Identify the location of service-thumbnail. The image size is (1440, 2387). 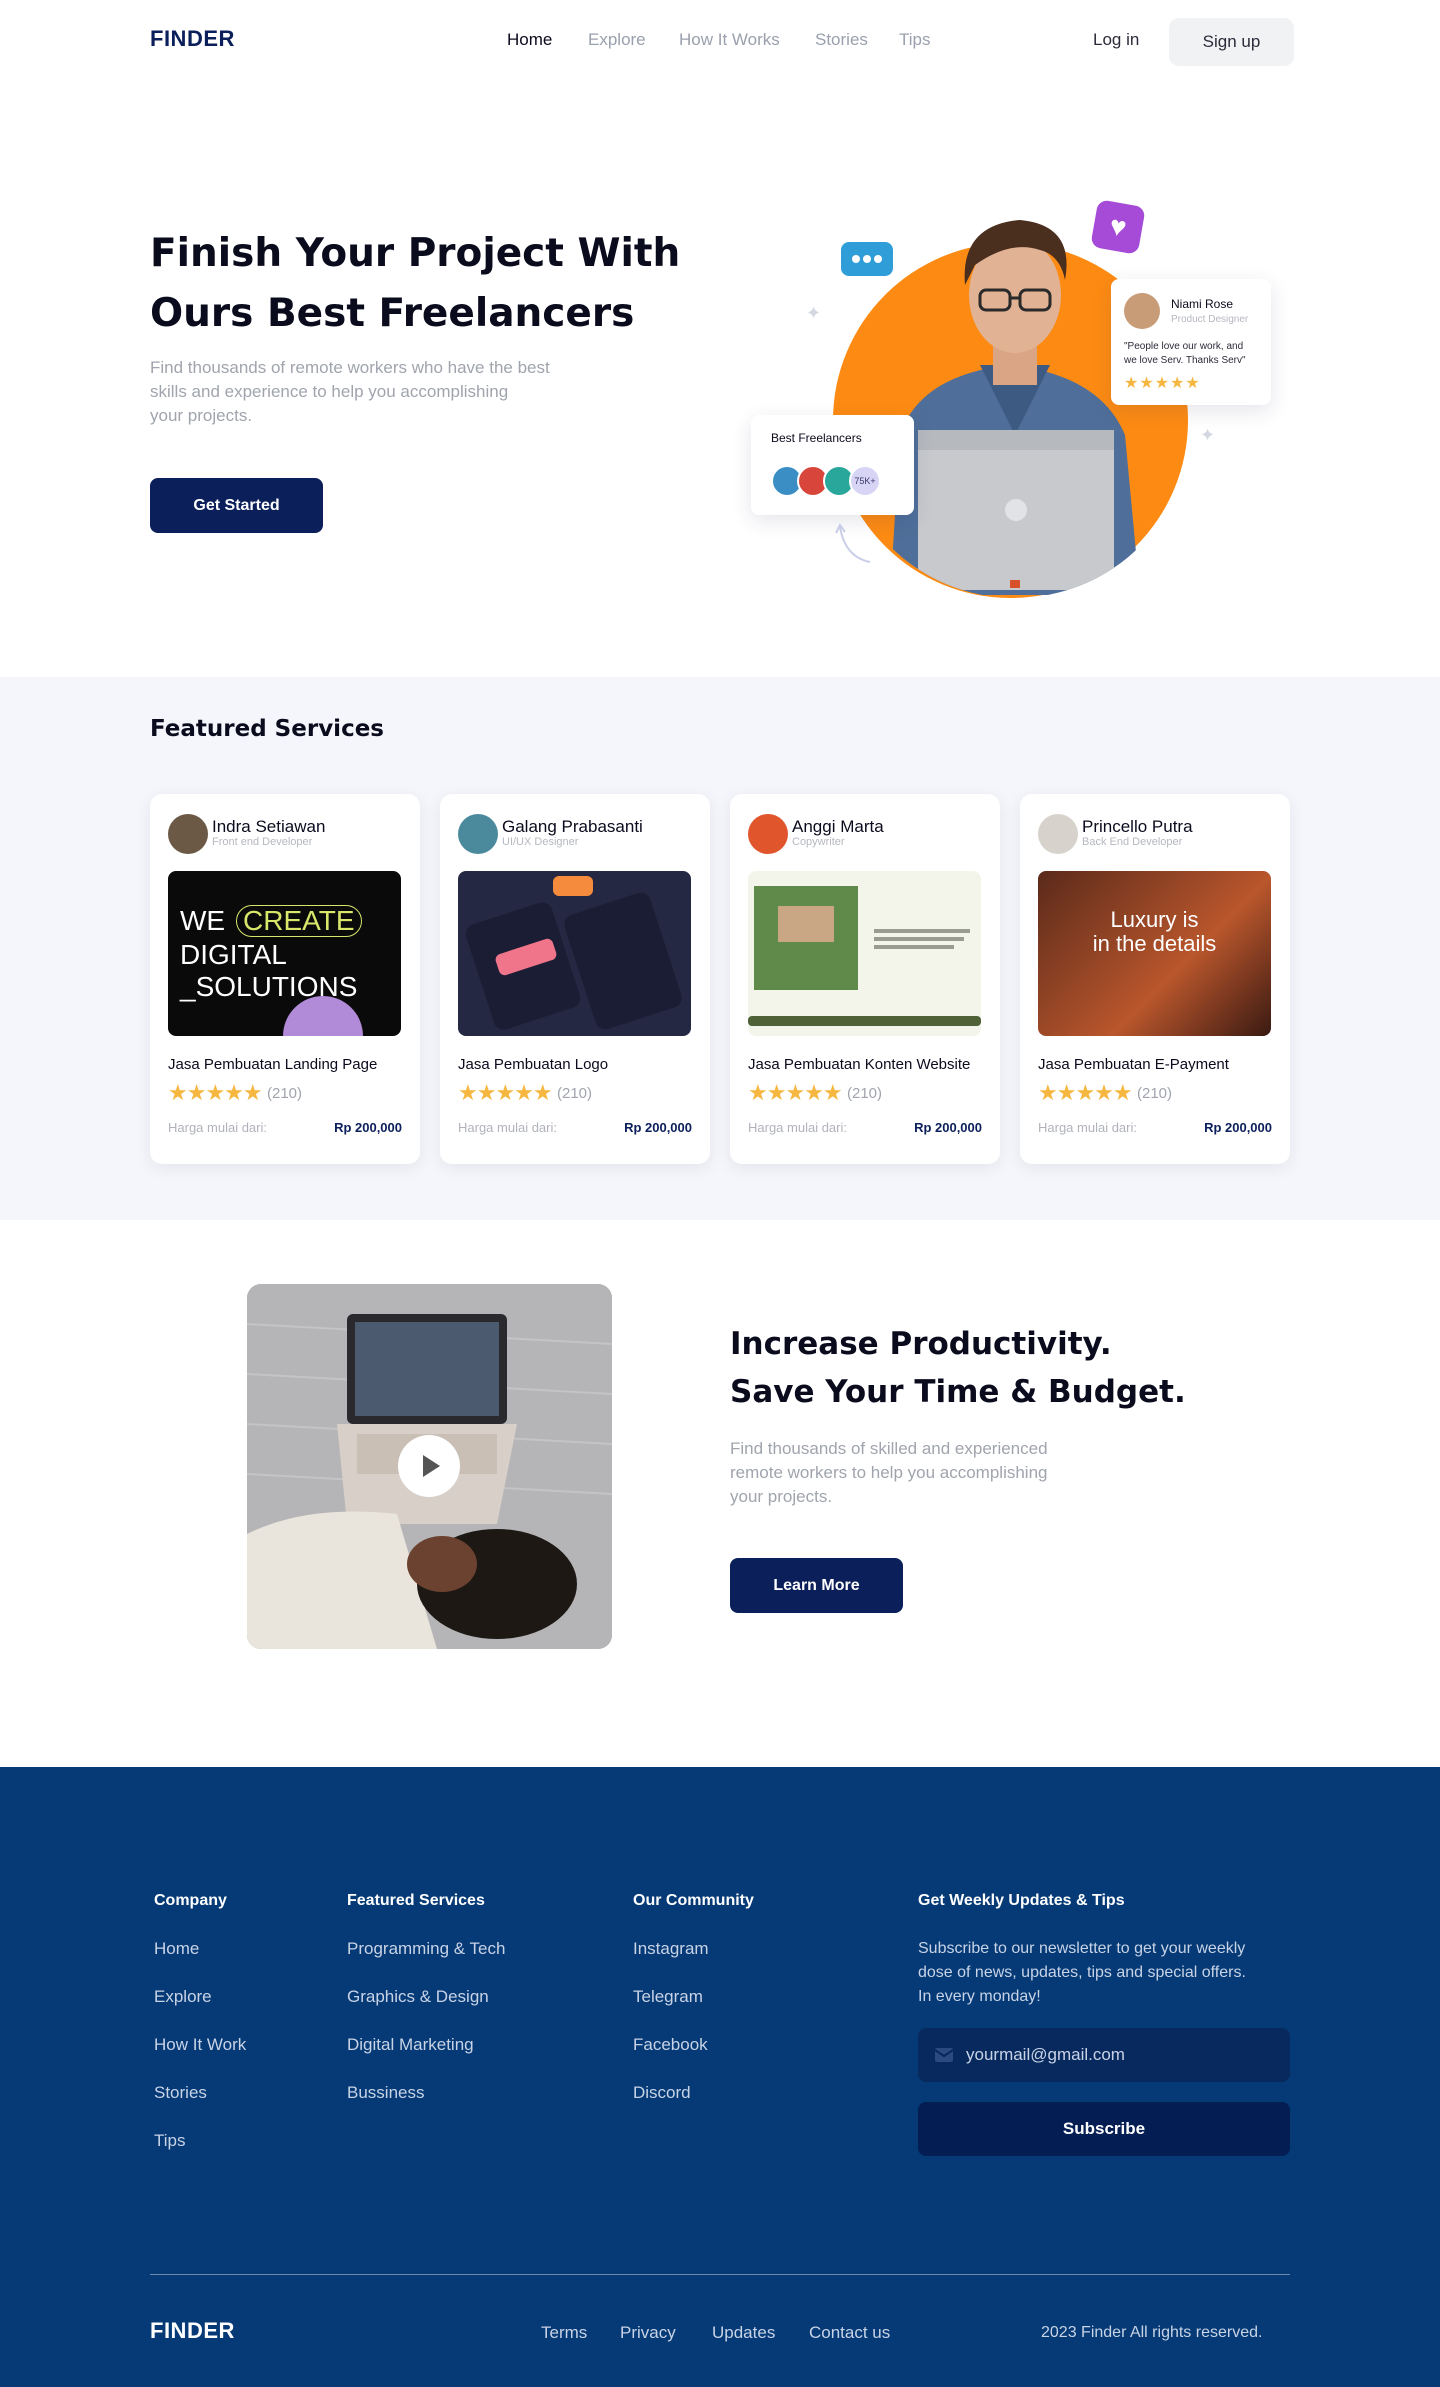
(574, 953).